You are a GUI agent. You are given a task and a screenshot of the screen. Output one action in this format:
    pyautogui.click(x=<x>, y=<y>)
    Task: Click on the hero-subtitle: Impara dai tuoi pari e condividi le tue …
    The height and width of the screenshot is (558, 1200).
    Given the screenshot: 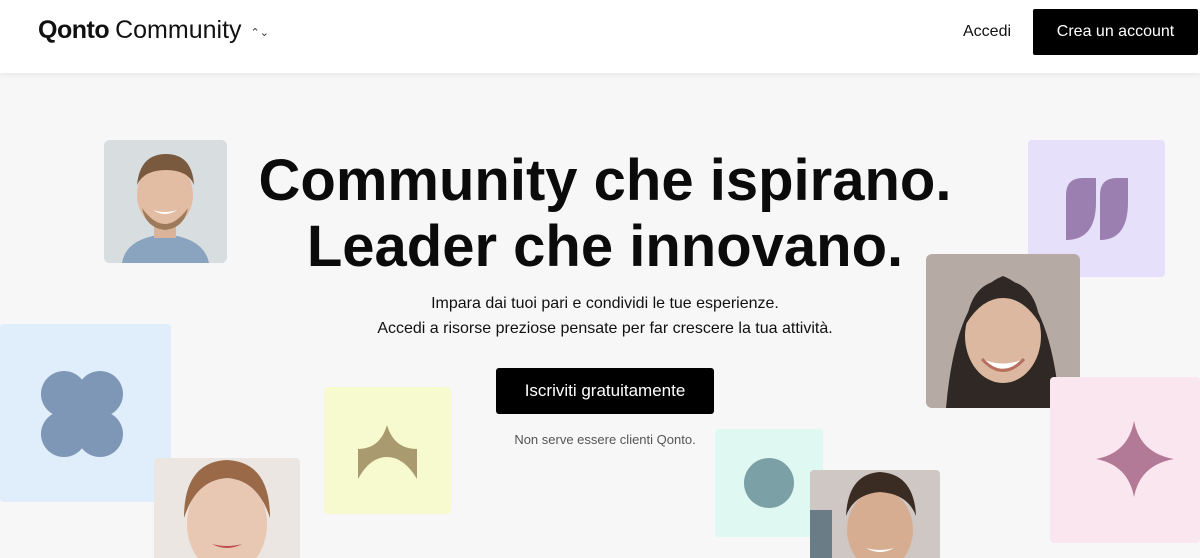 What is the action you would take?
    pyautogui.click(x=600, y=316)
    